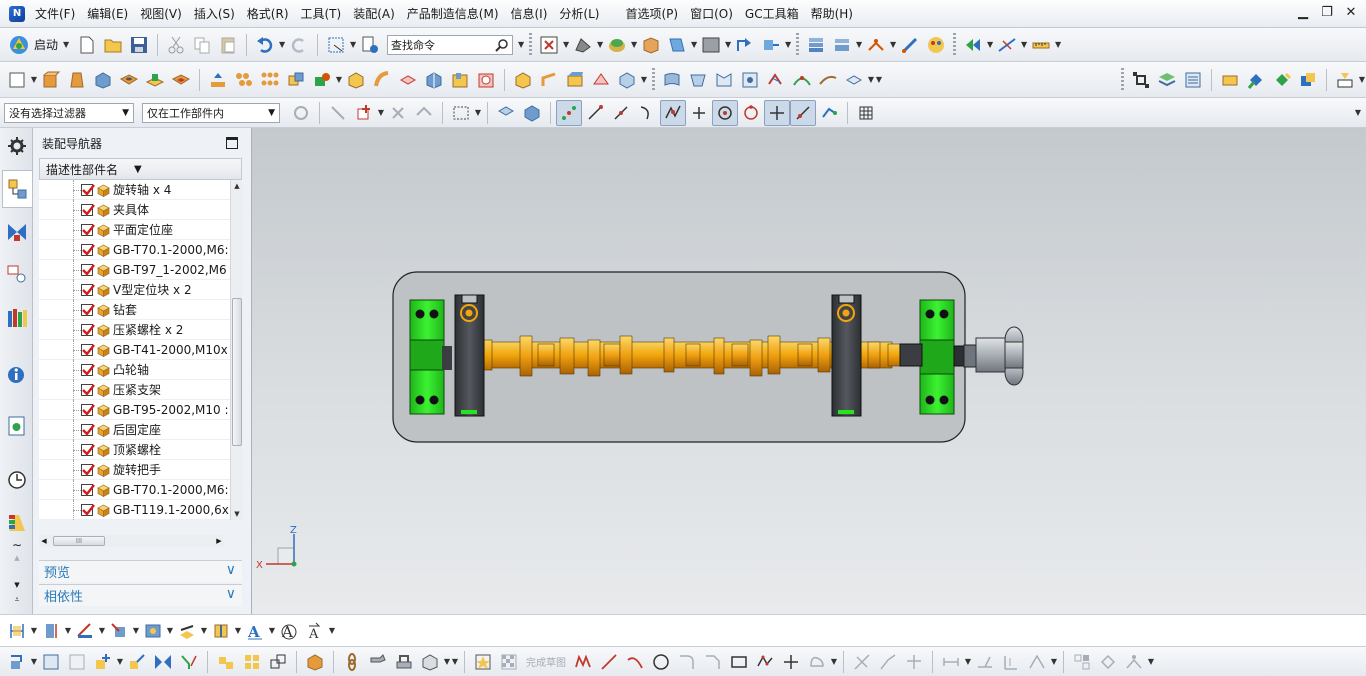 This screenshot has width=1366, height=676. What do you see at coordinates (134, 370) in the screenshot?
I see `tree-row: 凸轮轴` at bounding box center [134, 370].